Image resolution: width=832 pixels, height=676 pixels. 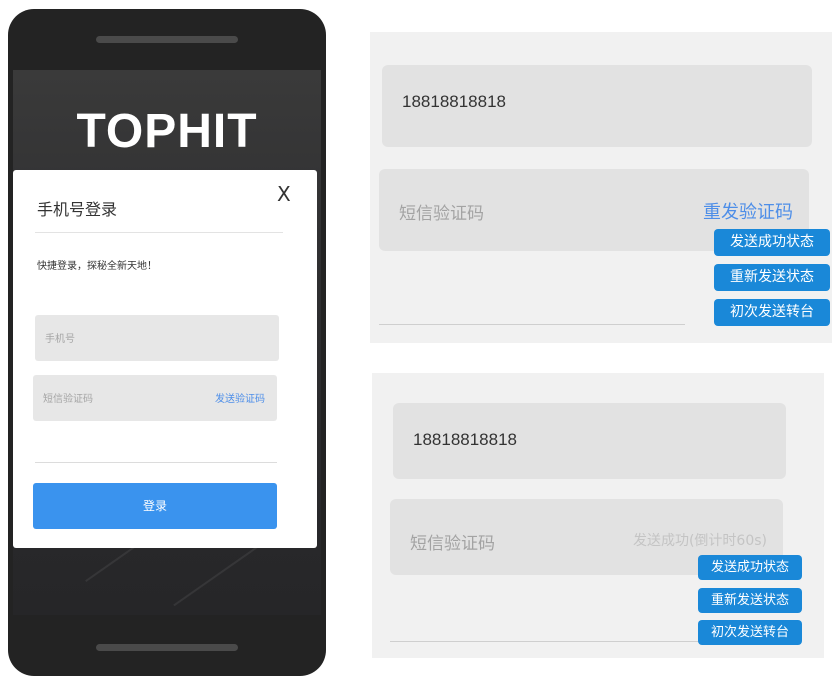 What do you see at coordinates (159, 232) in the screenshot?
I see `modal-divider` at bounding box center [159, 232].